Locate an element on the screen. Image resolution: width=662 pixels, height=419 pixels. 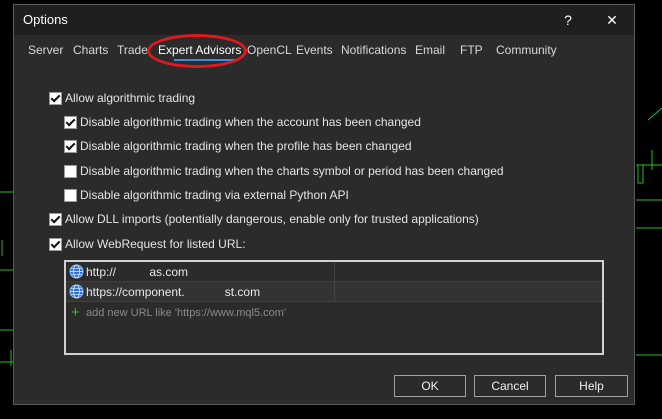
cancel-button: Cancel is located at coordinates (510, 386).